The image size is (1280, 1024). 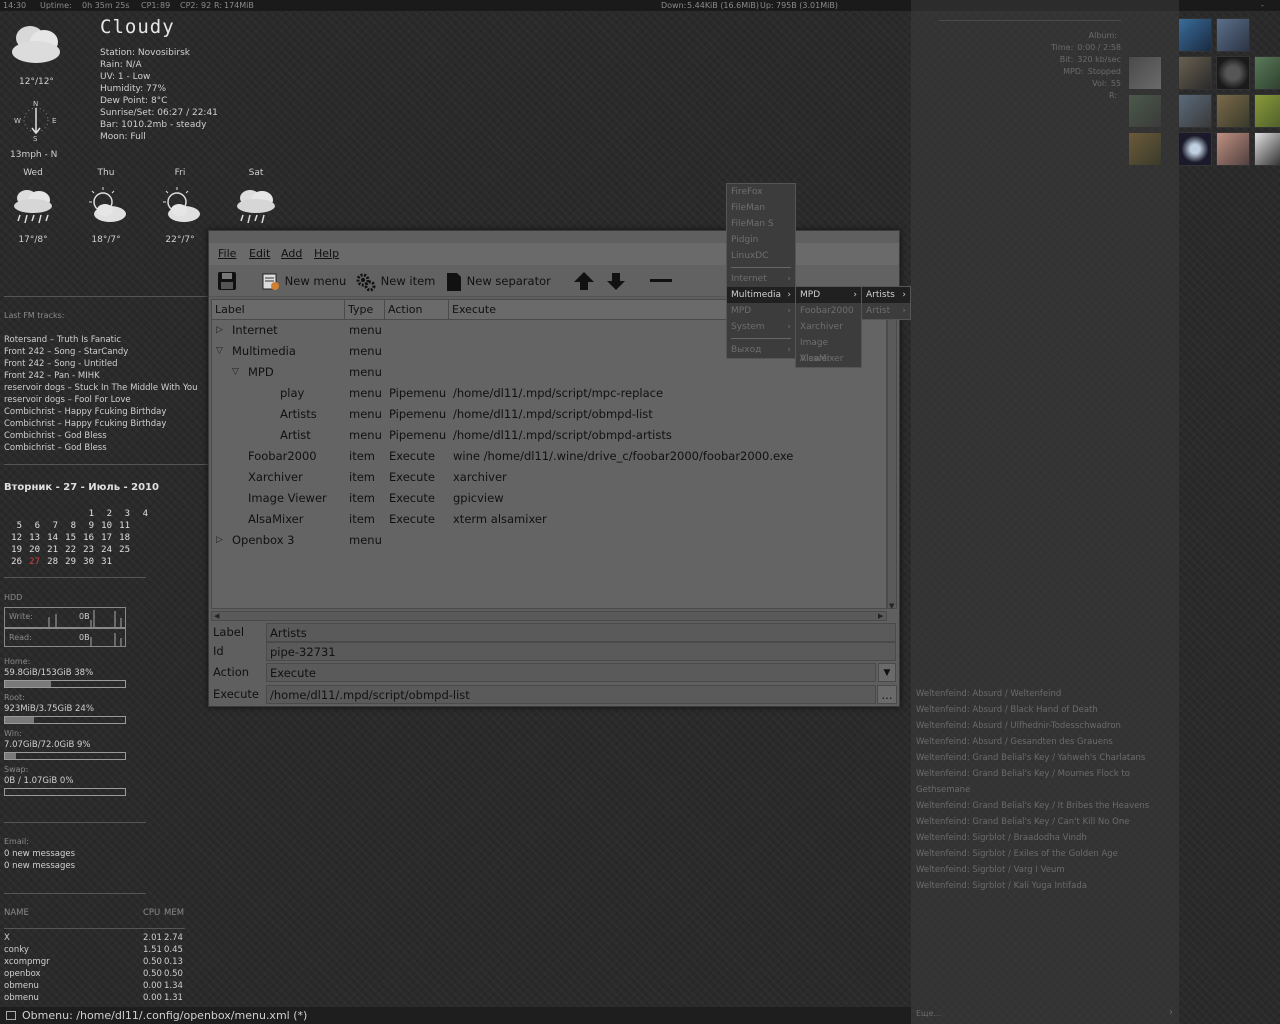 I want to click on id-field: pipe-32731, so click(x=581, y=651).